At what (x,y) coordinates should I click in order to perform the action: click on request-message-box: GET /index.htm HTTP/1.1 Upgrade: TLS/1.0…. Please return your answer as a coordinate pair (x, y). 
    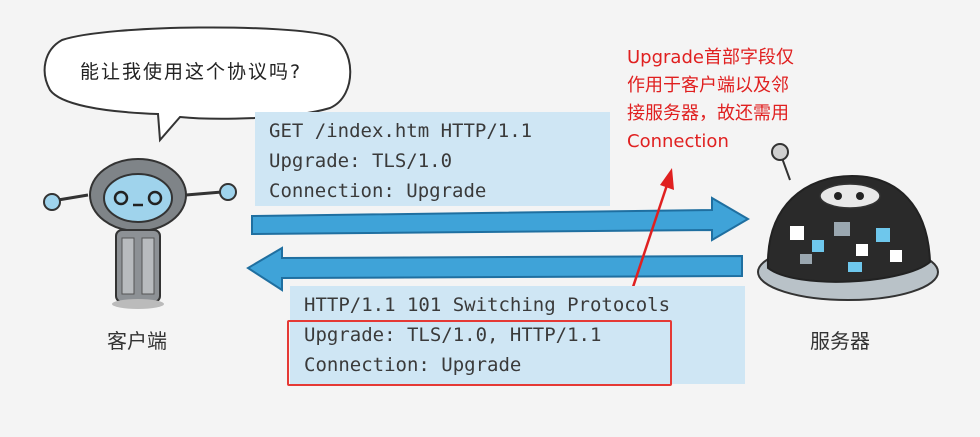
    Looking at the image, I should click on (432, 159).